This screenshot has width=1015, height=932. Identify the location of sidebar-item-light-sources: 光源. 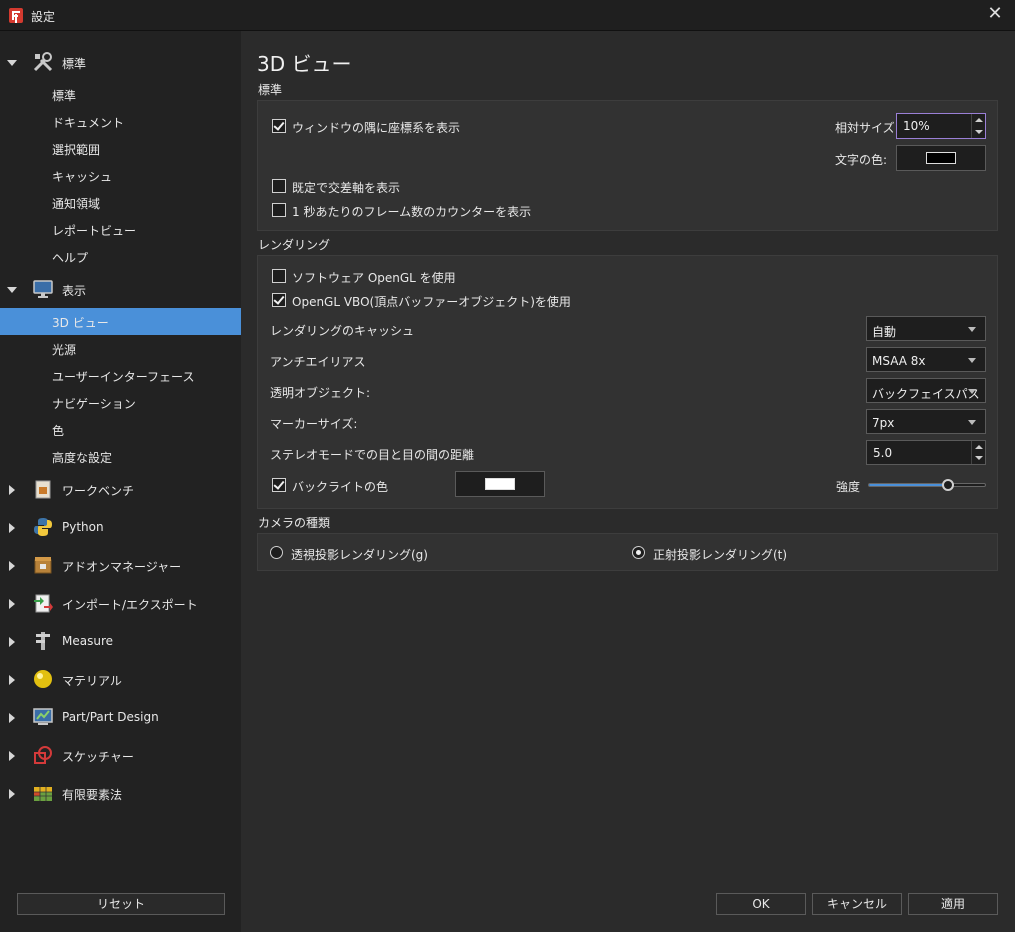
(120, 348).